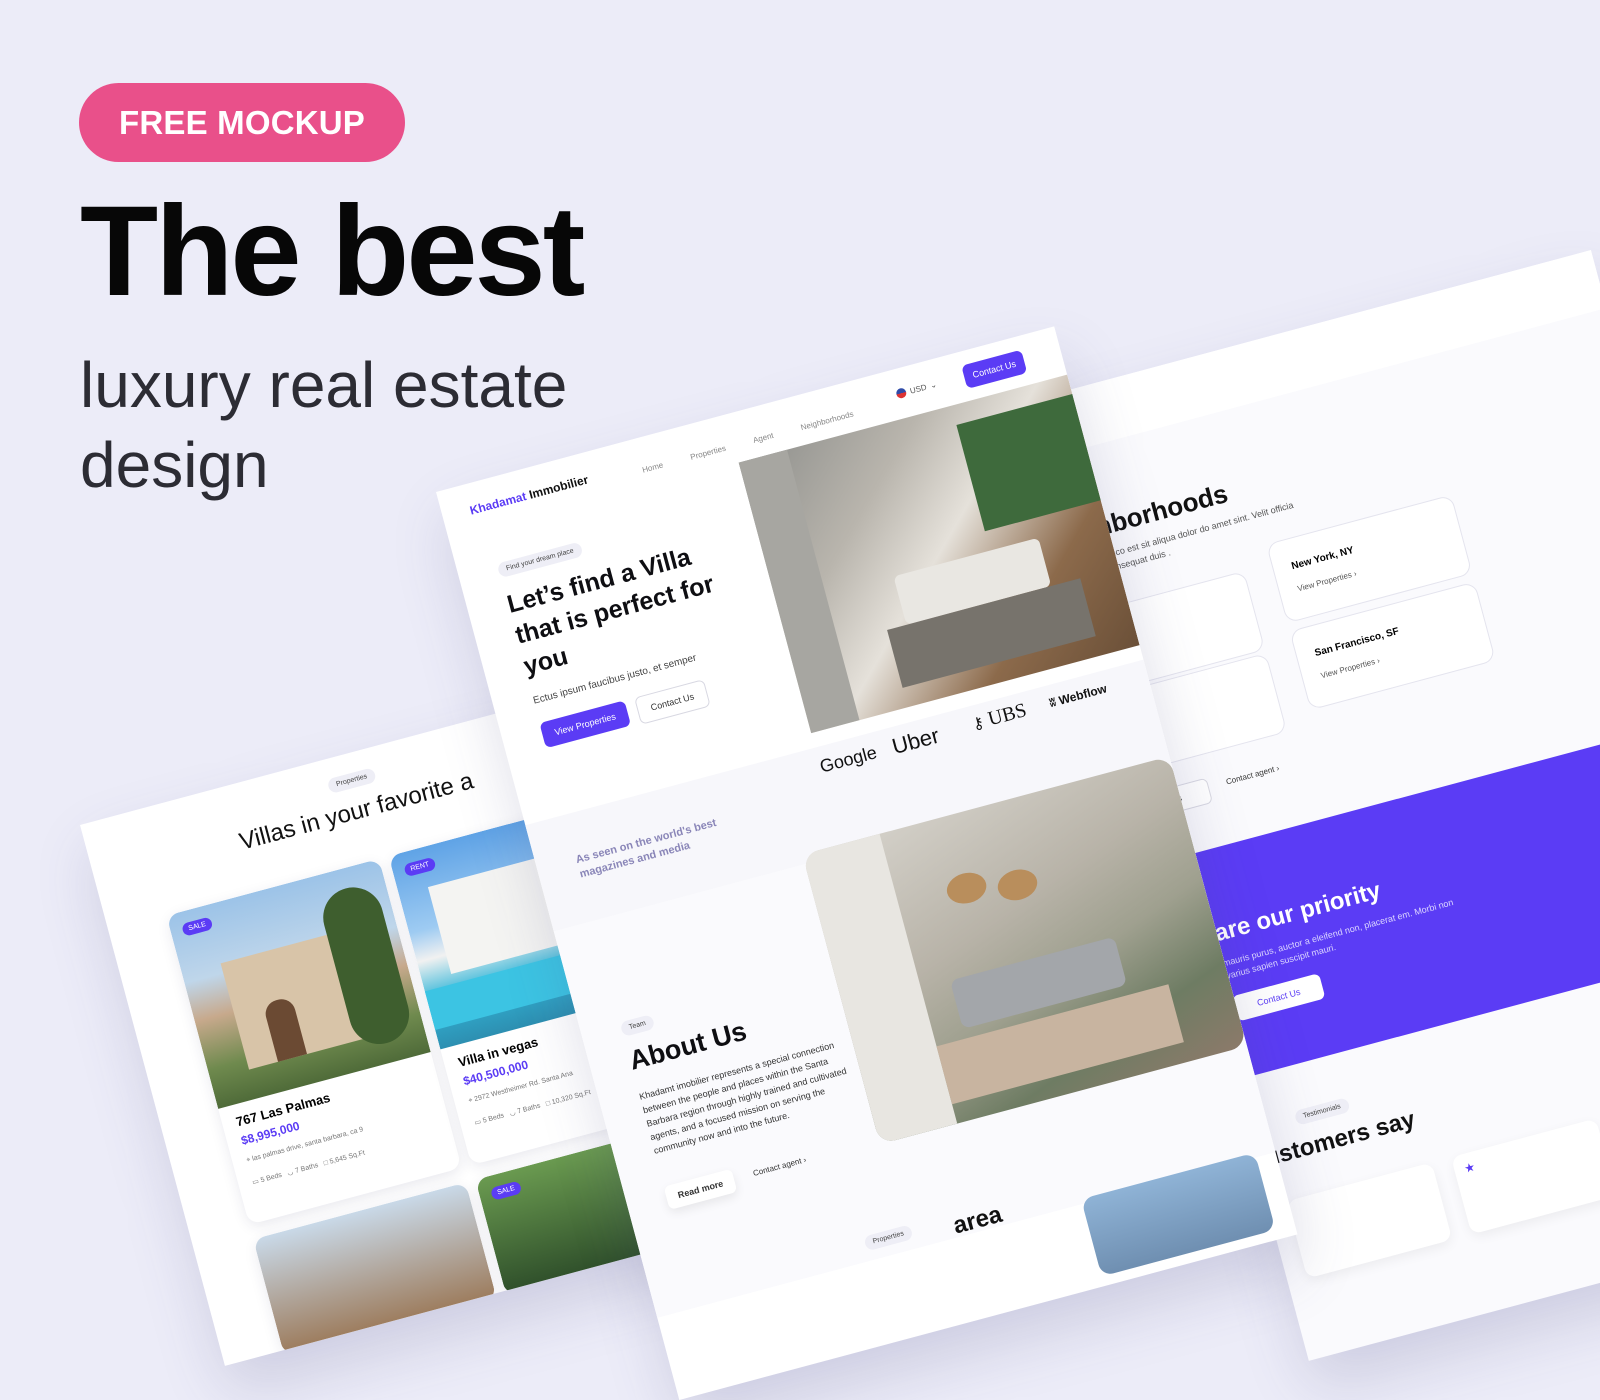  What do you see at coordinates (1525, 1176) in the screenshot?
I see `testimonial-card: ★` at bounding box center [1525, 1176].